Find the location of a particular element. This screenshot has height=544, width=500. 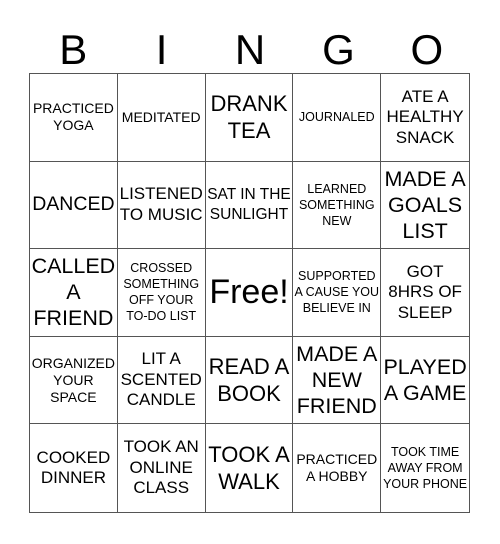

header-letter-n: N is located at coordinates (250, 49).